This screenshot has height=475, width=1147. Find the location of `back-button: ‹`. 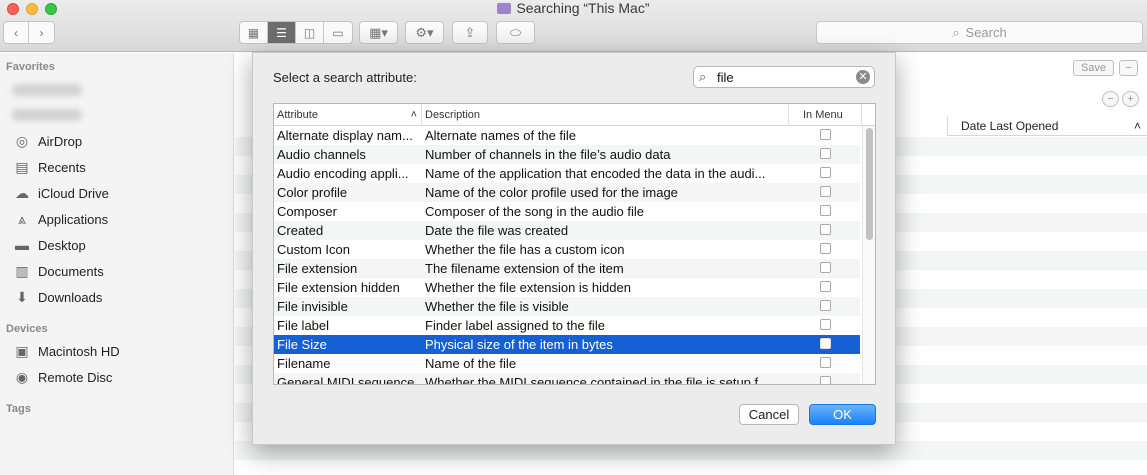

back-button: ‹ is located at coordinates (16, 32).